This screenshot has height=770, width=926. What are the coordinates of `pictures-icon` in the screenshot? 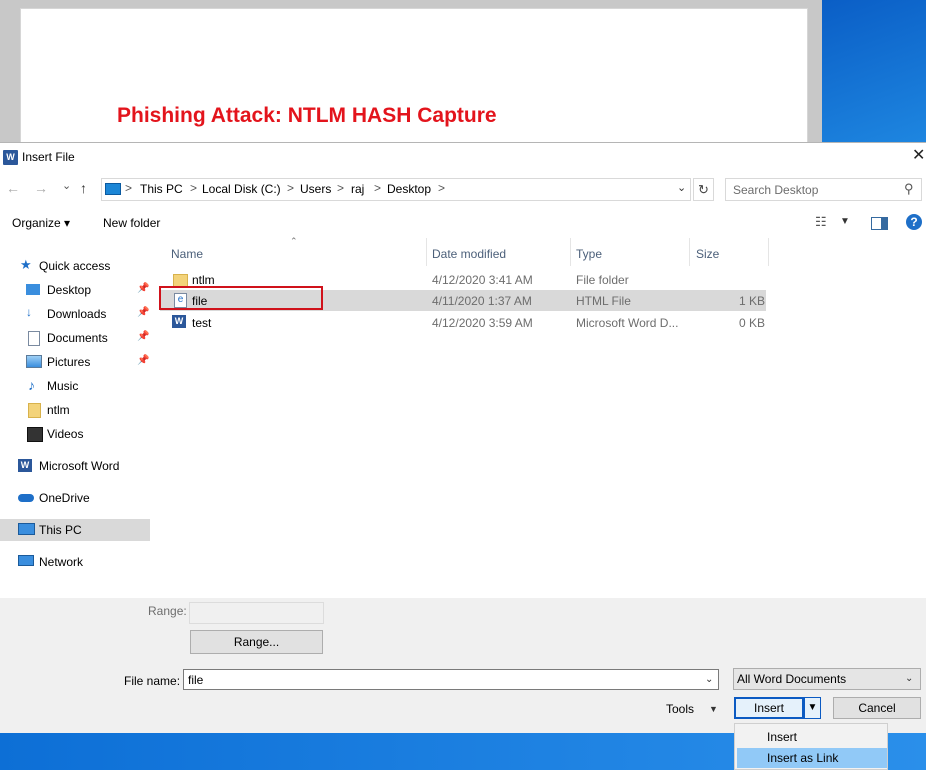 It's located at (34, 361).